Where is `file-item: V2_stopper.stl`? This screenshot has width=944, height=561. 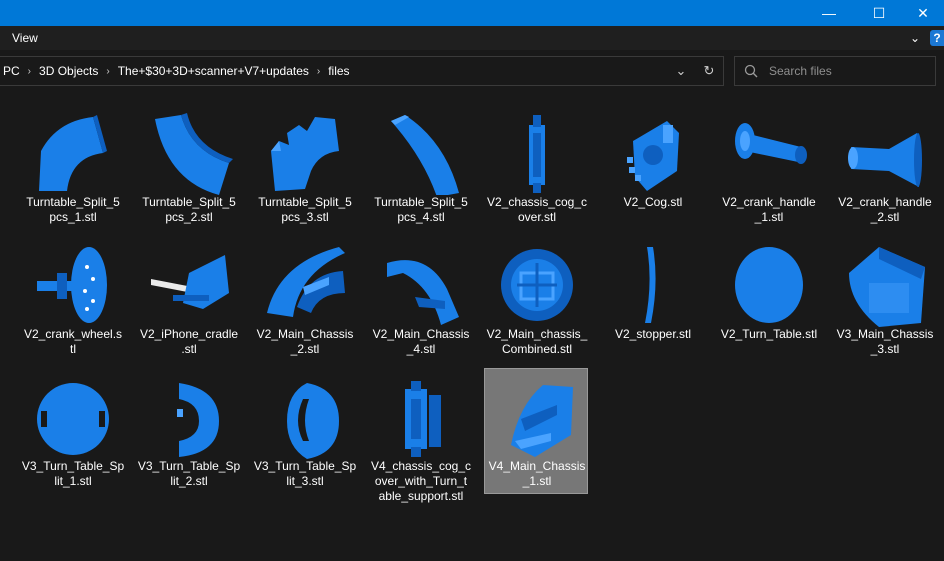
file-item: V2_stopper.stl is located at coordinates (652, 299).